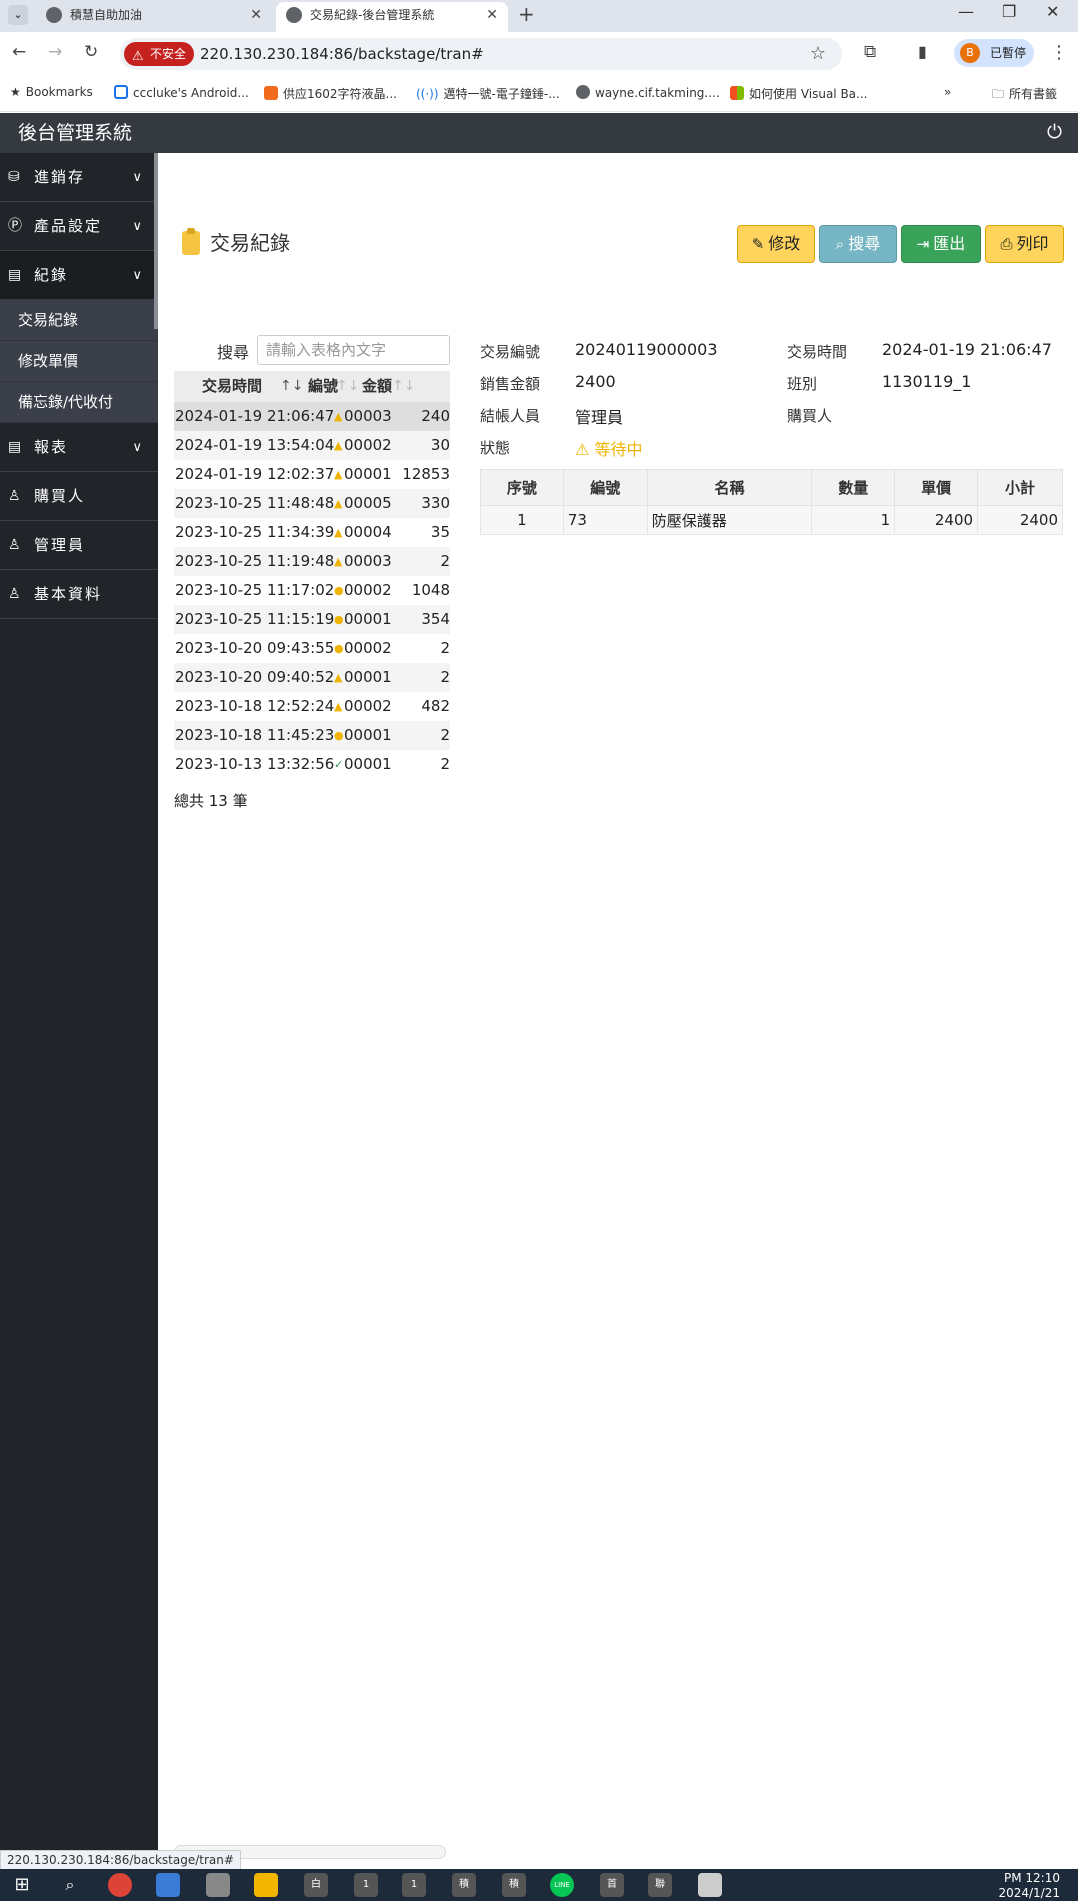 This screenshot has height=1901, width=1078. I want to click on row-amount: 35, so click(440, 532).